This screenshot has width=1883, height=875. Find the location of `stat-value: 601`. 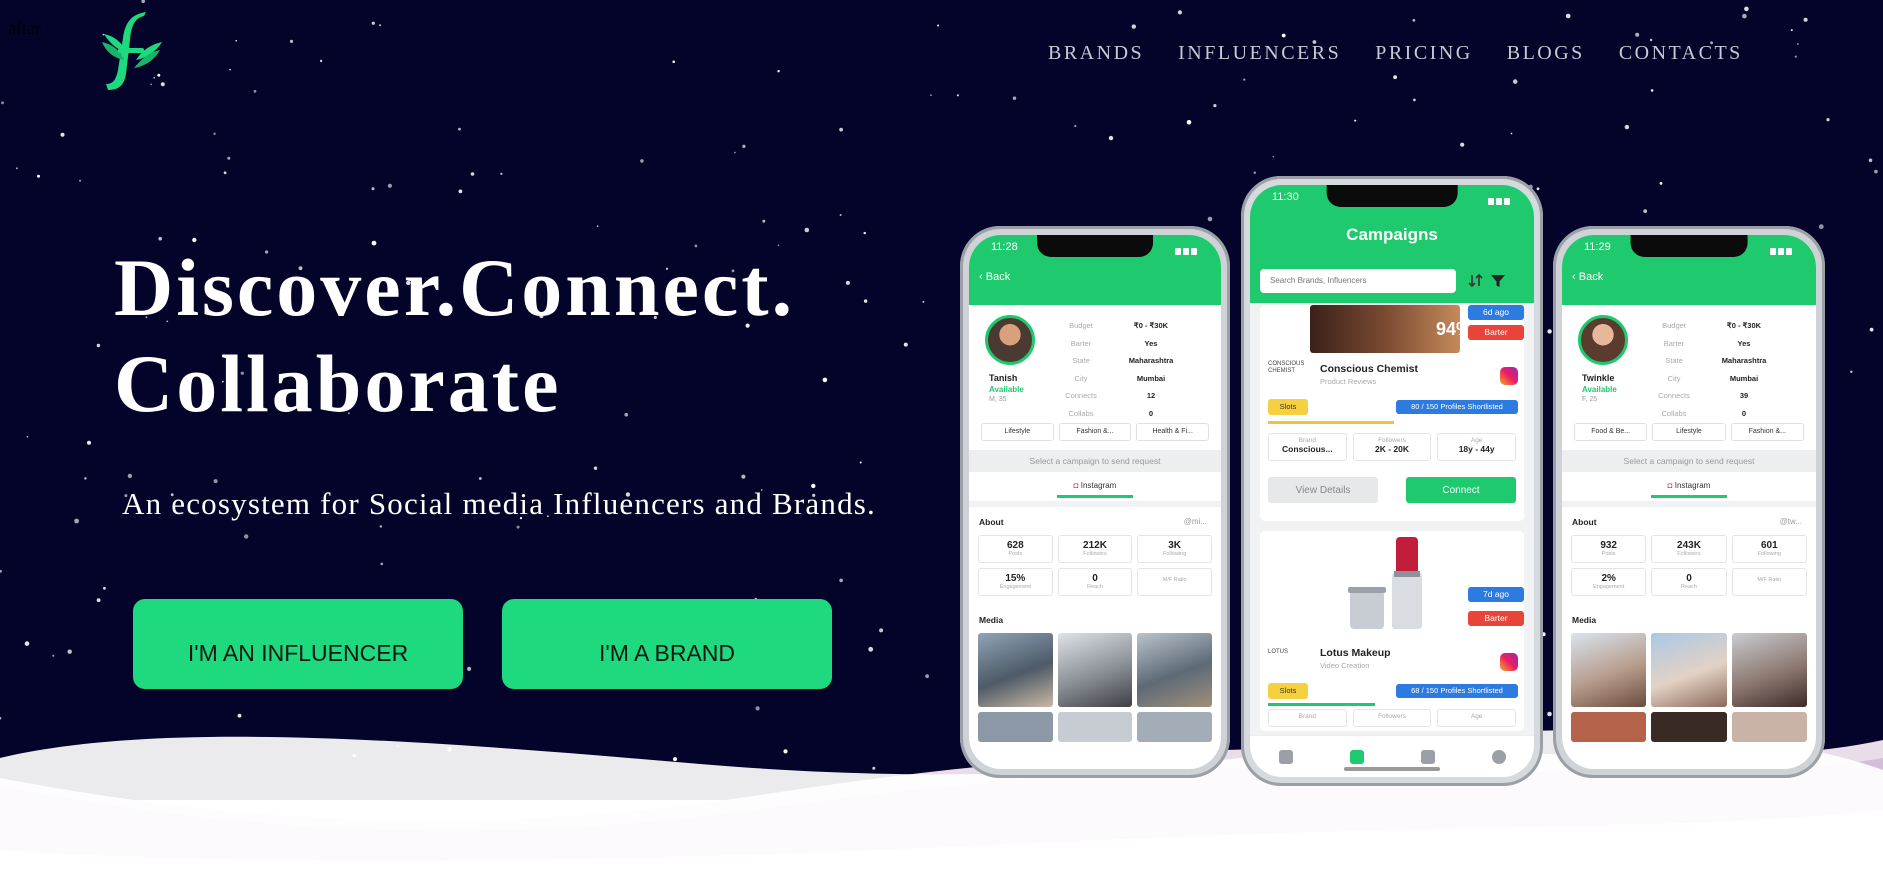

stat-value: 601 is located at coordinates (1769, 545).